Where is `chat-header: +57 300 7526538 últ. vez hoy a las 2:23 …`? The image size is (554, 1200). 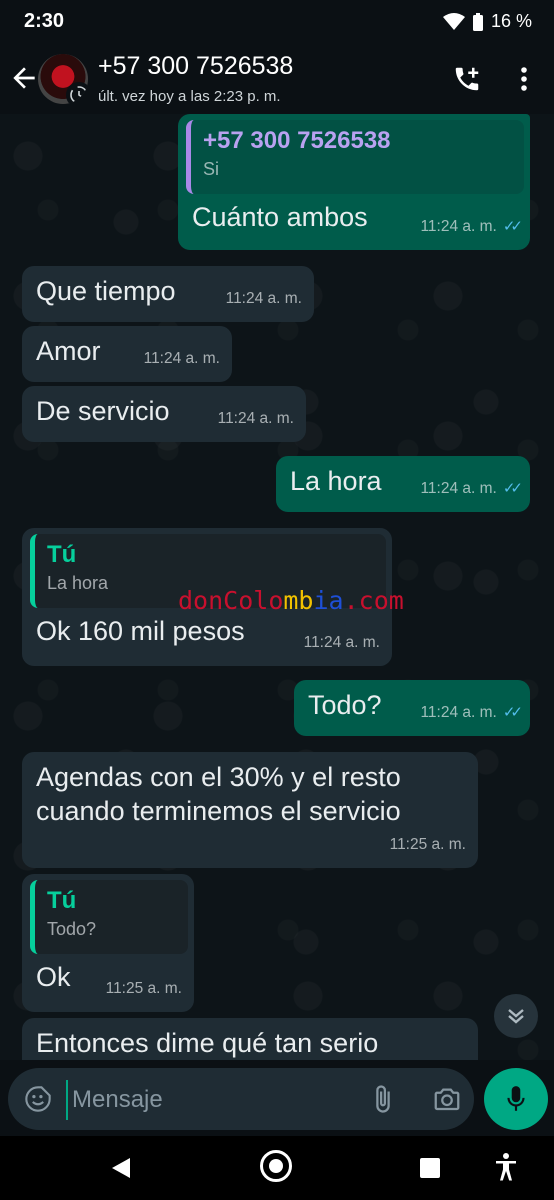
chat-header: +57 300 7526538 últ. vez hoy a las 2:23 … is located at coordinates (277, 78).